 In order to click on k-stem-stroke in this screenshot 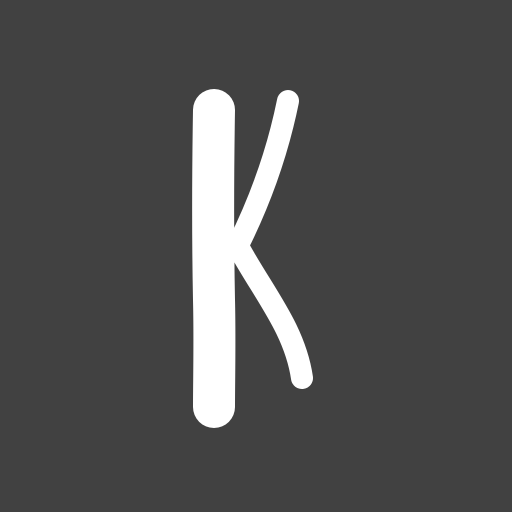, I will do `click(214, 258)`.